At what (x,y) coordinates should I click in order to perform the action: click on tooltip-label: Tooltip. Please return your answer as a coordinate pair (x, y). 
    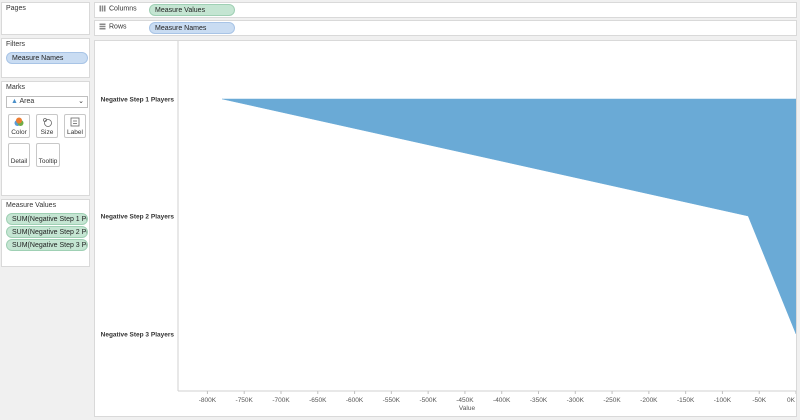
    Looking at the image, I should click on (48, 161).